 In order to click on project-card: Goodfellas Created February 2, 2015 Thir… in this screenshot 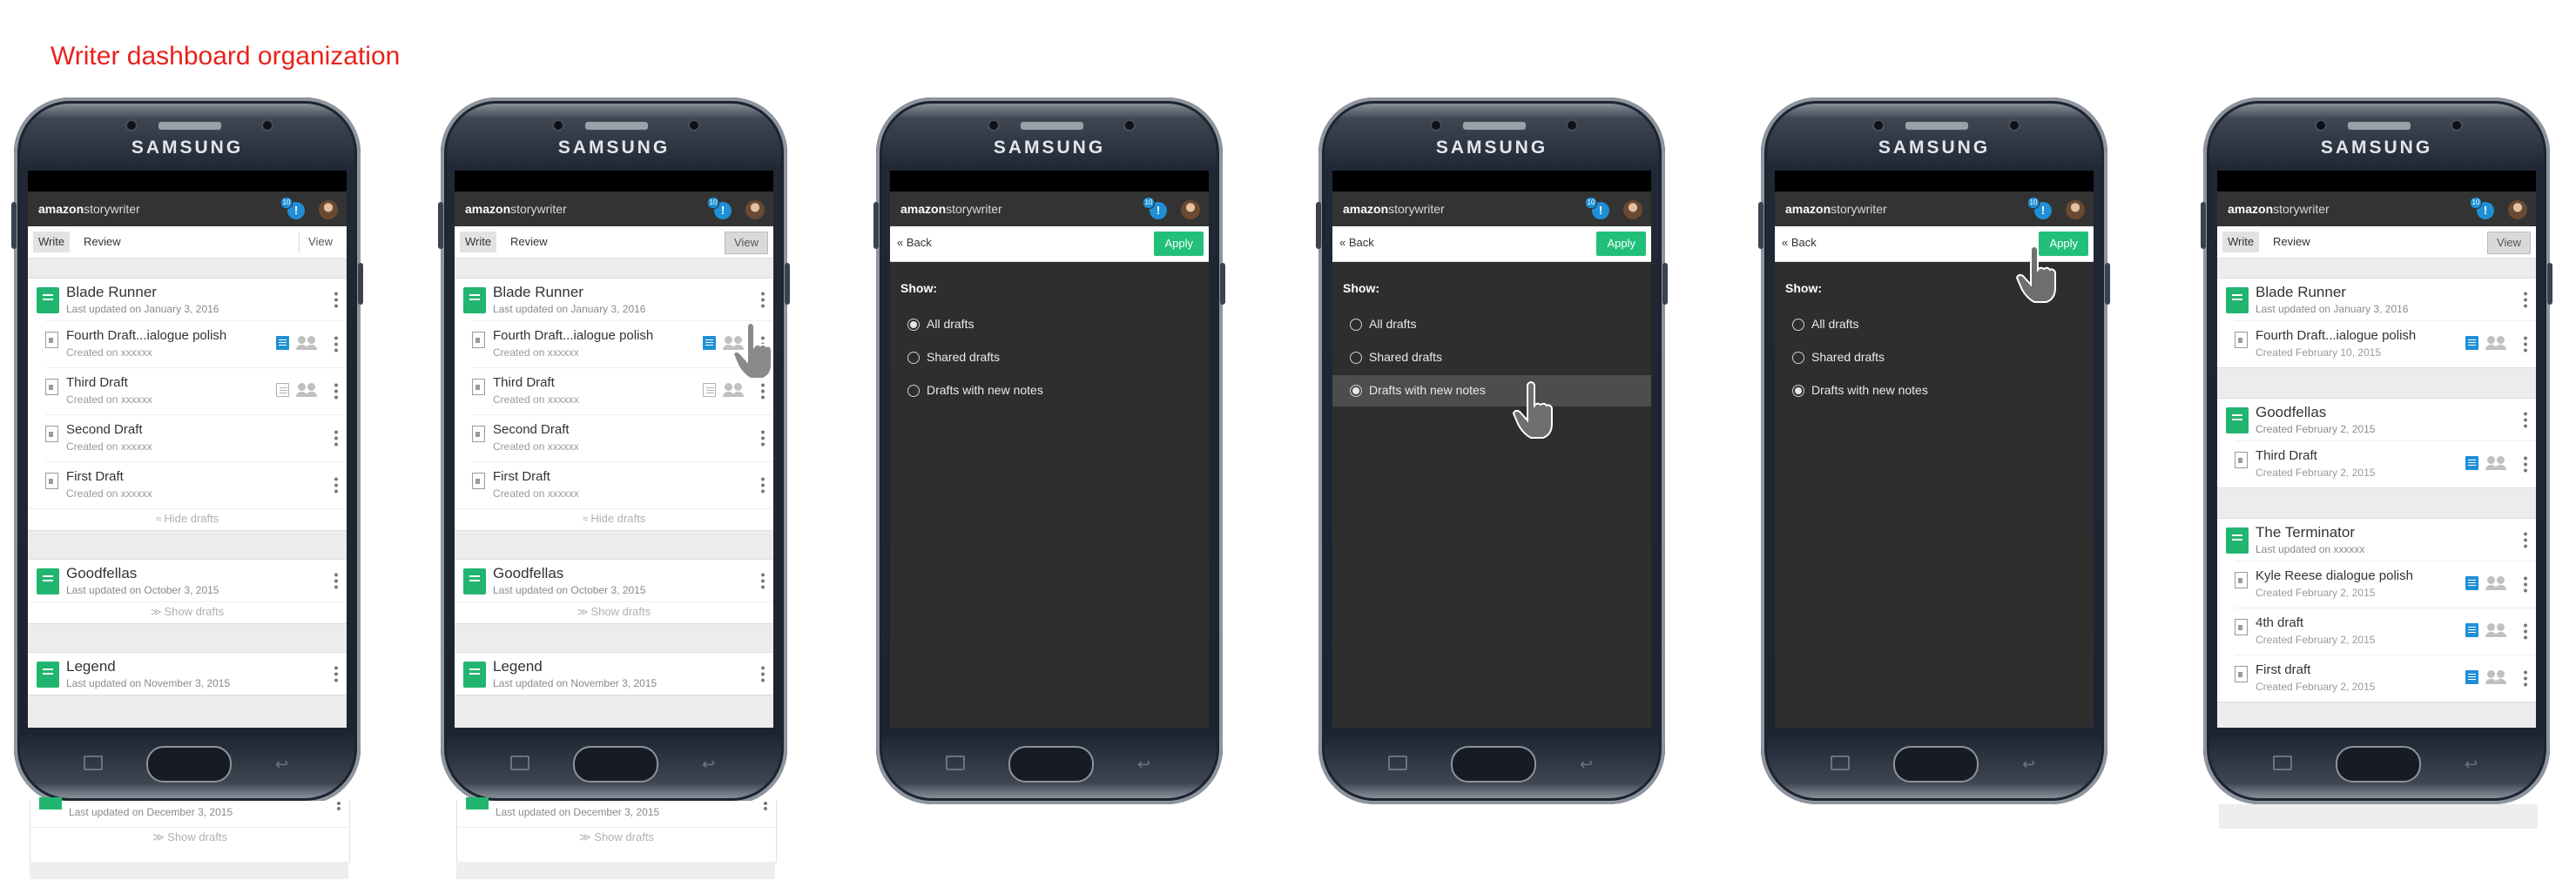, I will do `click(2376, 443)`.